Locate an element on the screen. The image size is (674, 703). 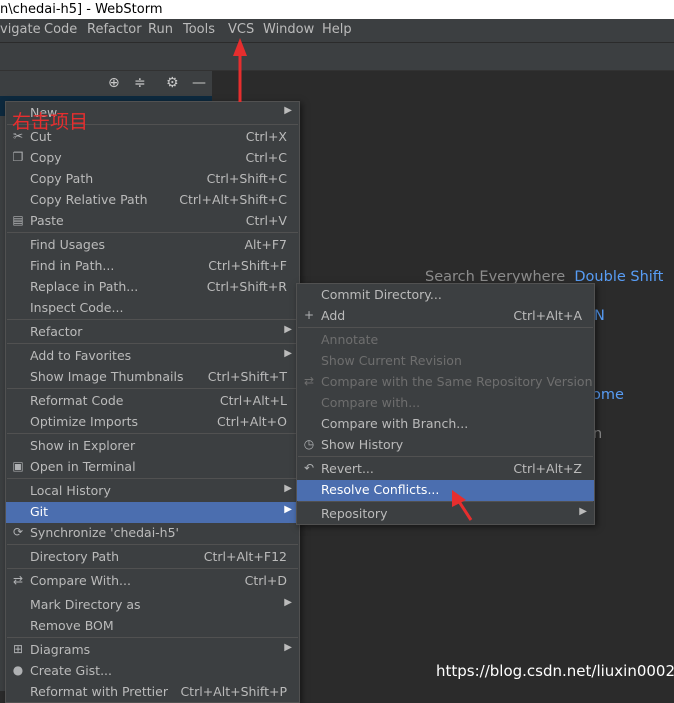
menu-item-label: Find Usages is located at coordinates (68, 244).